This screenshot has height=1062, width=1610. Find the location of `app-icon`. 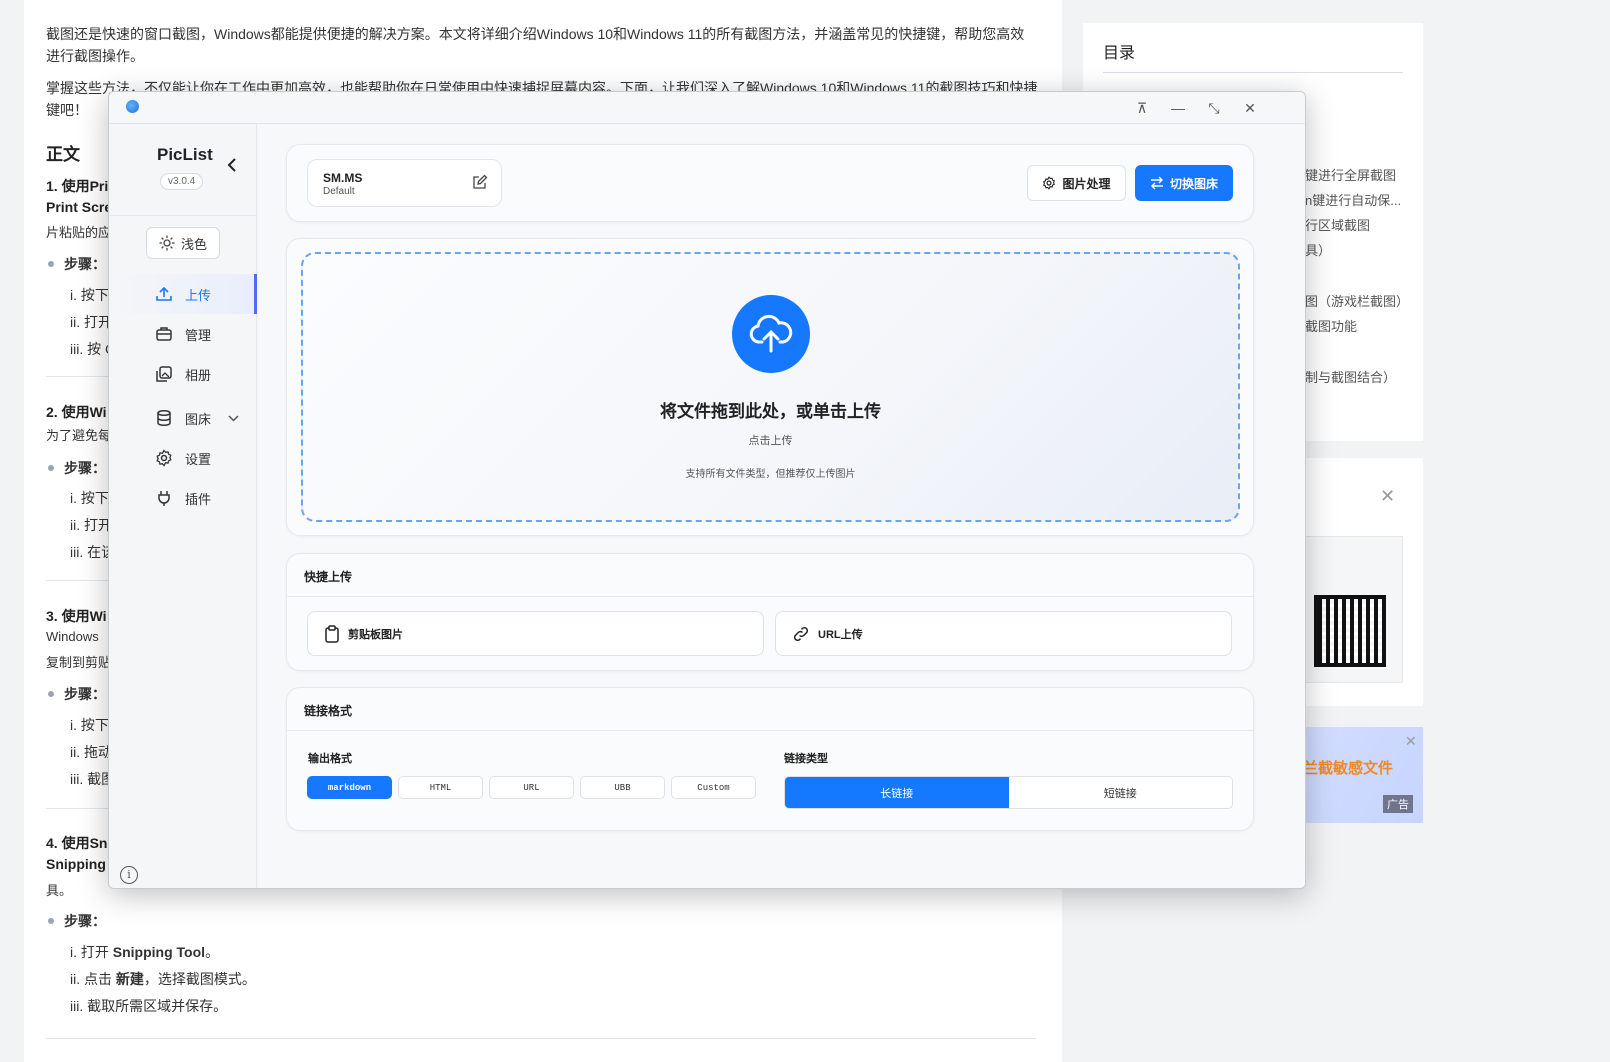

app-icon is located at coordinates (132, 106).